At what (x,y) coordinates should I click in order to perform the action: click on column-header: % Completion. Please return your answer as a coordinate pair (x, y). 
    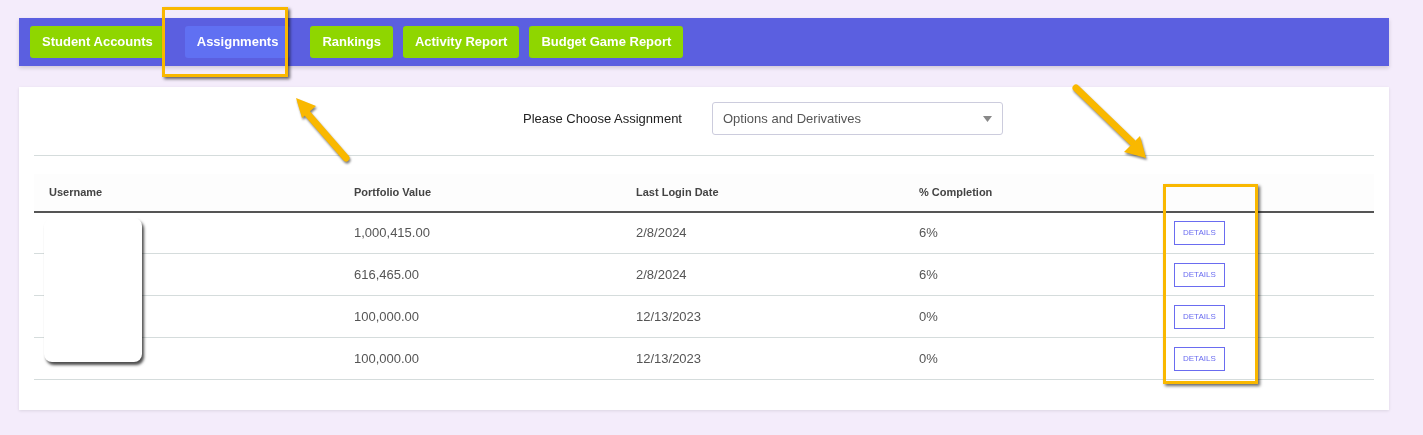
    Looking at the image, I should click on (956, 192).